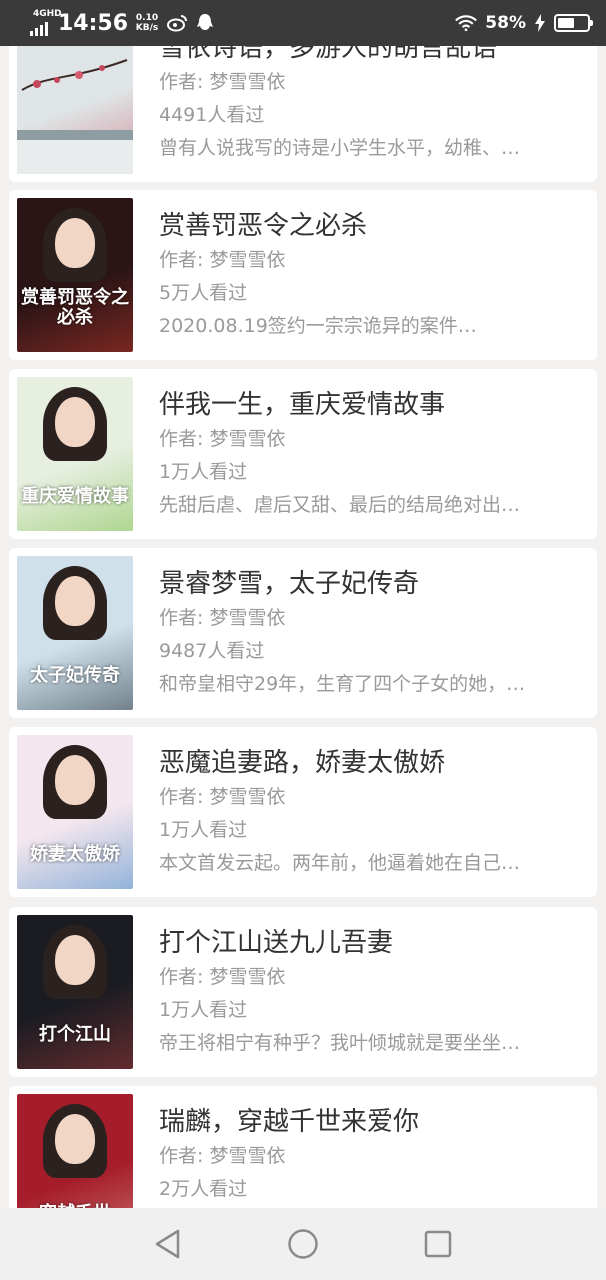 The height and width of the screenshot is (1280, 606). I want to click on status-bar: 4GHD 14:56 0.10 KB/s 58%, so click(303, 23).